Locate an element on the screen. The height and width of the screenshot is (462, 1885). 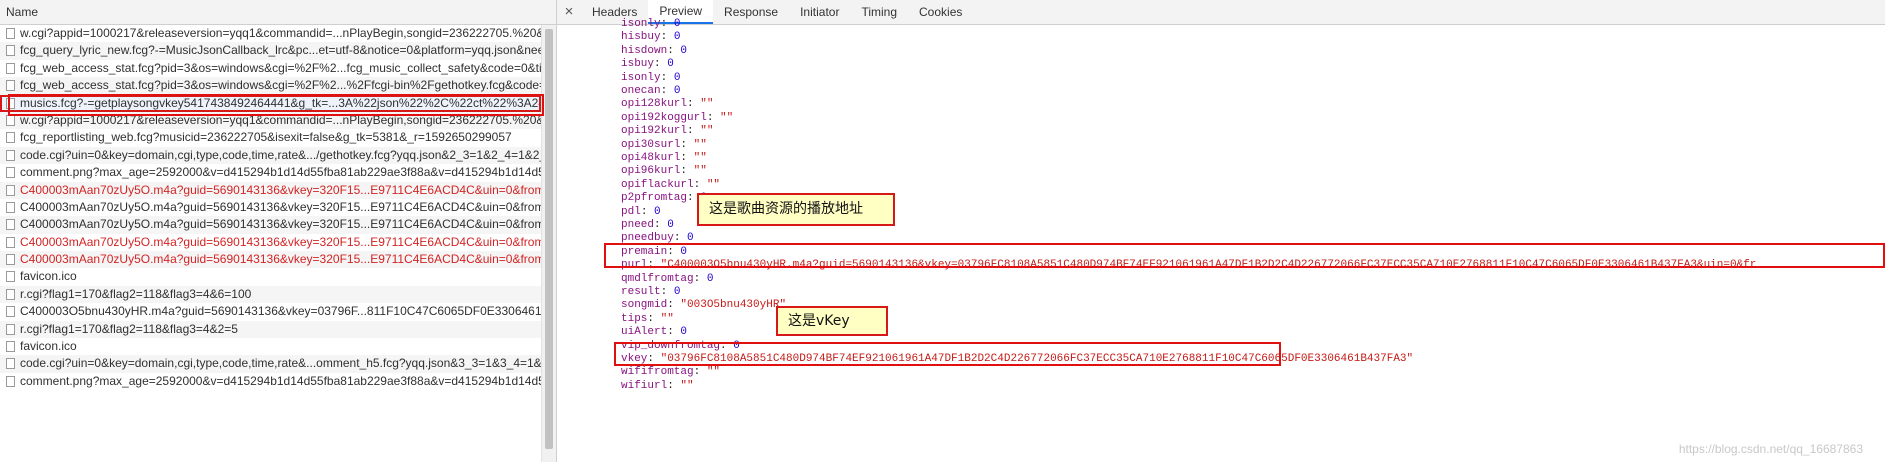
json-property: opi96kurl: "" is located at coordinates (664, 171).